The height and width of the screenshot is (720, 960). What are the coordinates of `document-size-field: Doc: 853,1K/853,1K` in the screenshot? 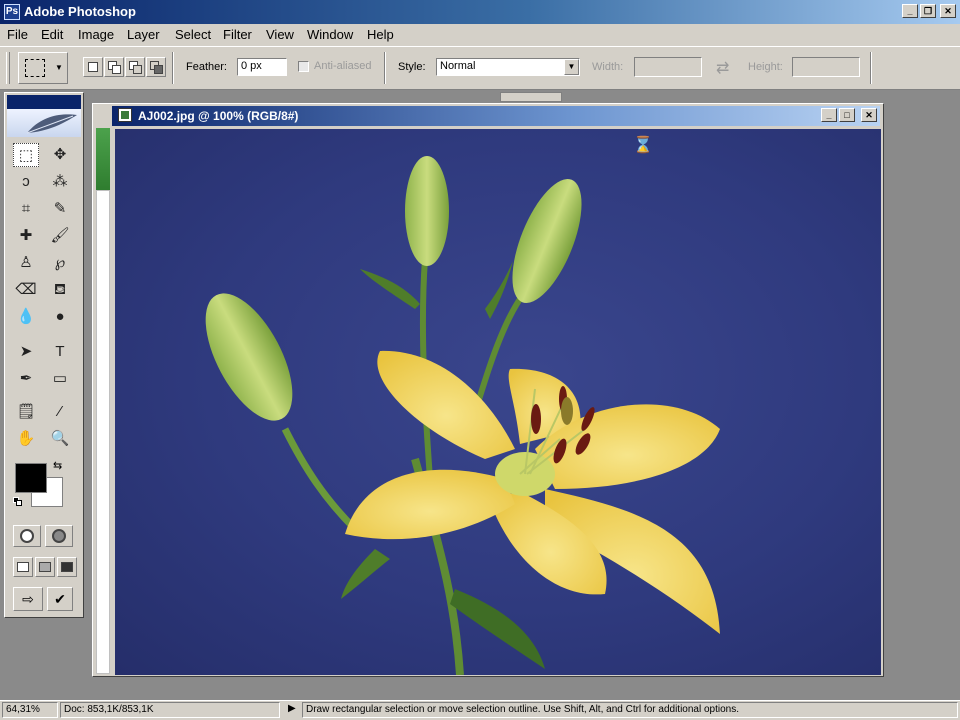 It's located at (170, 710).